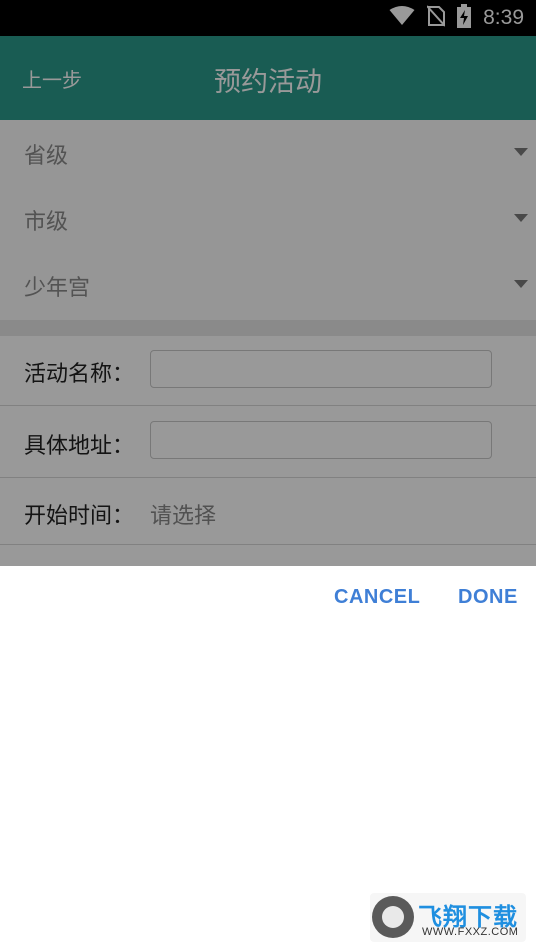 The width and height of the screenshot is (536, 952). I want to click on watermark-logo-icon, so click(393, 917).